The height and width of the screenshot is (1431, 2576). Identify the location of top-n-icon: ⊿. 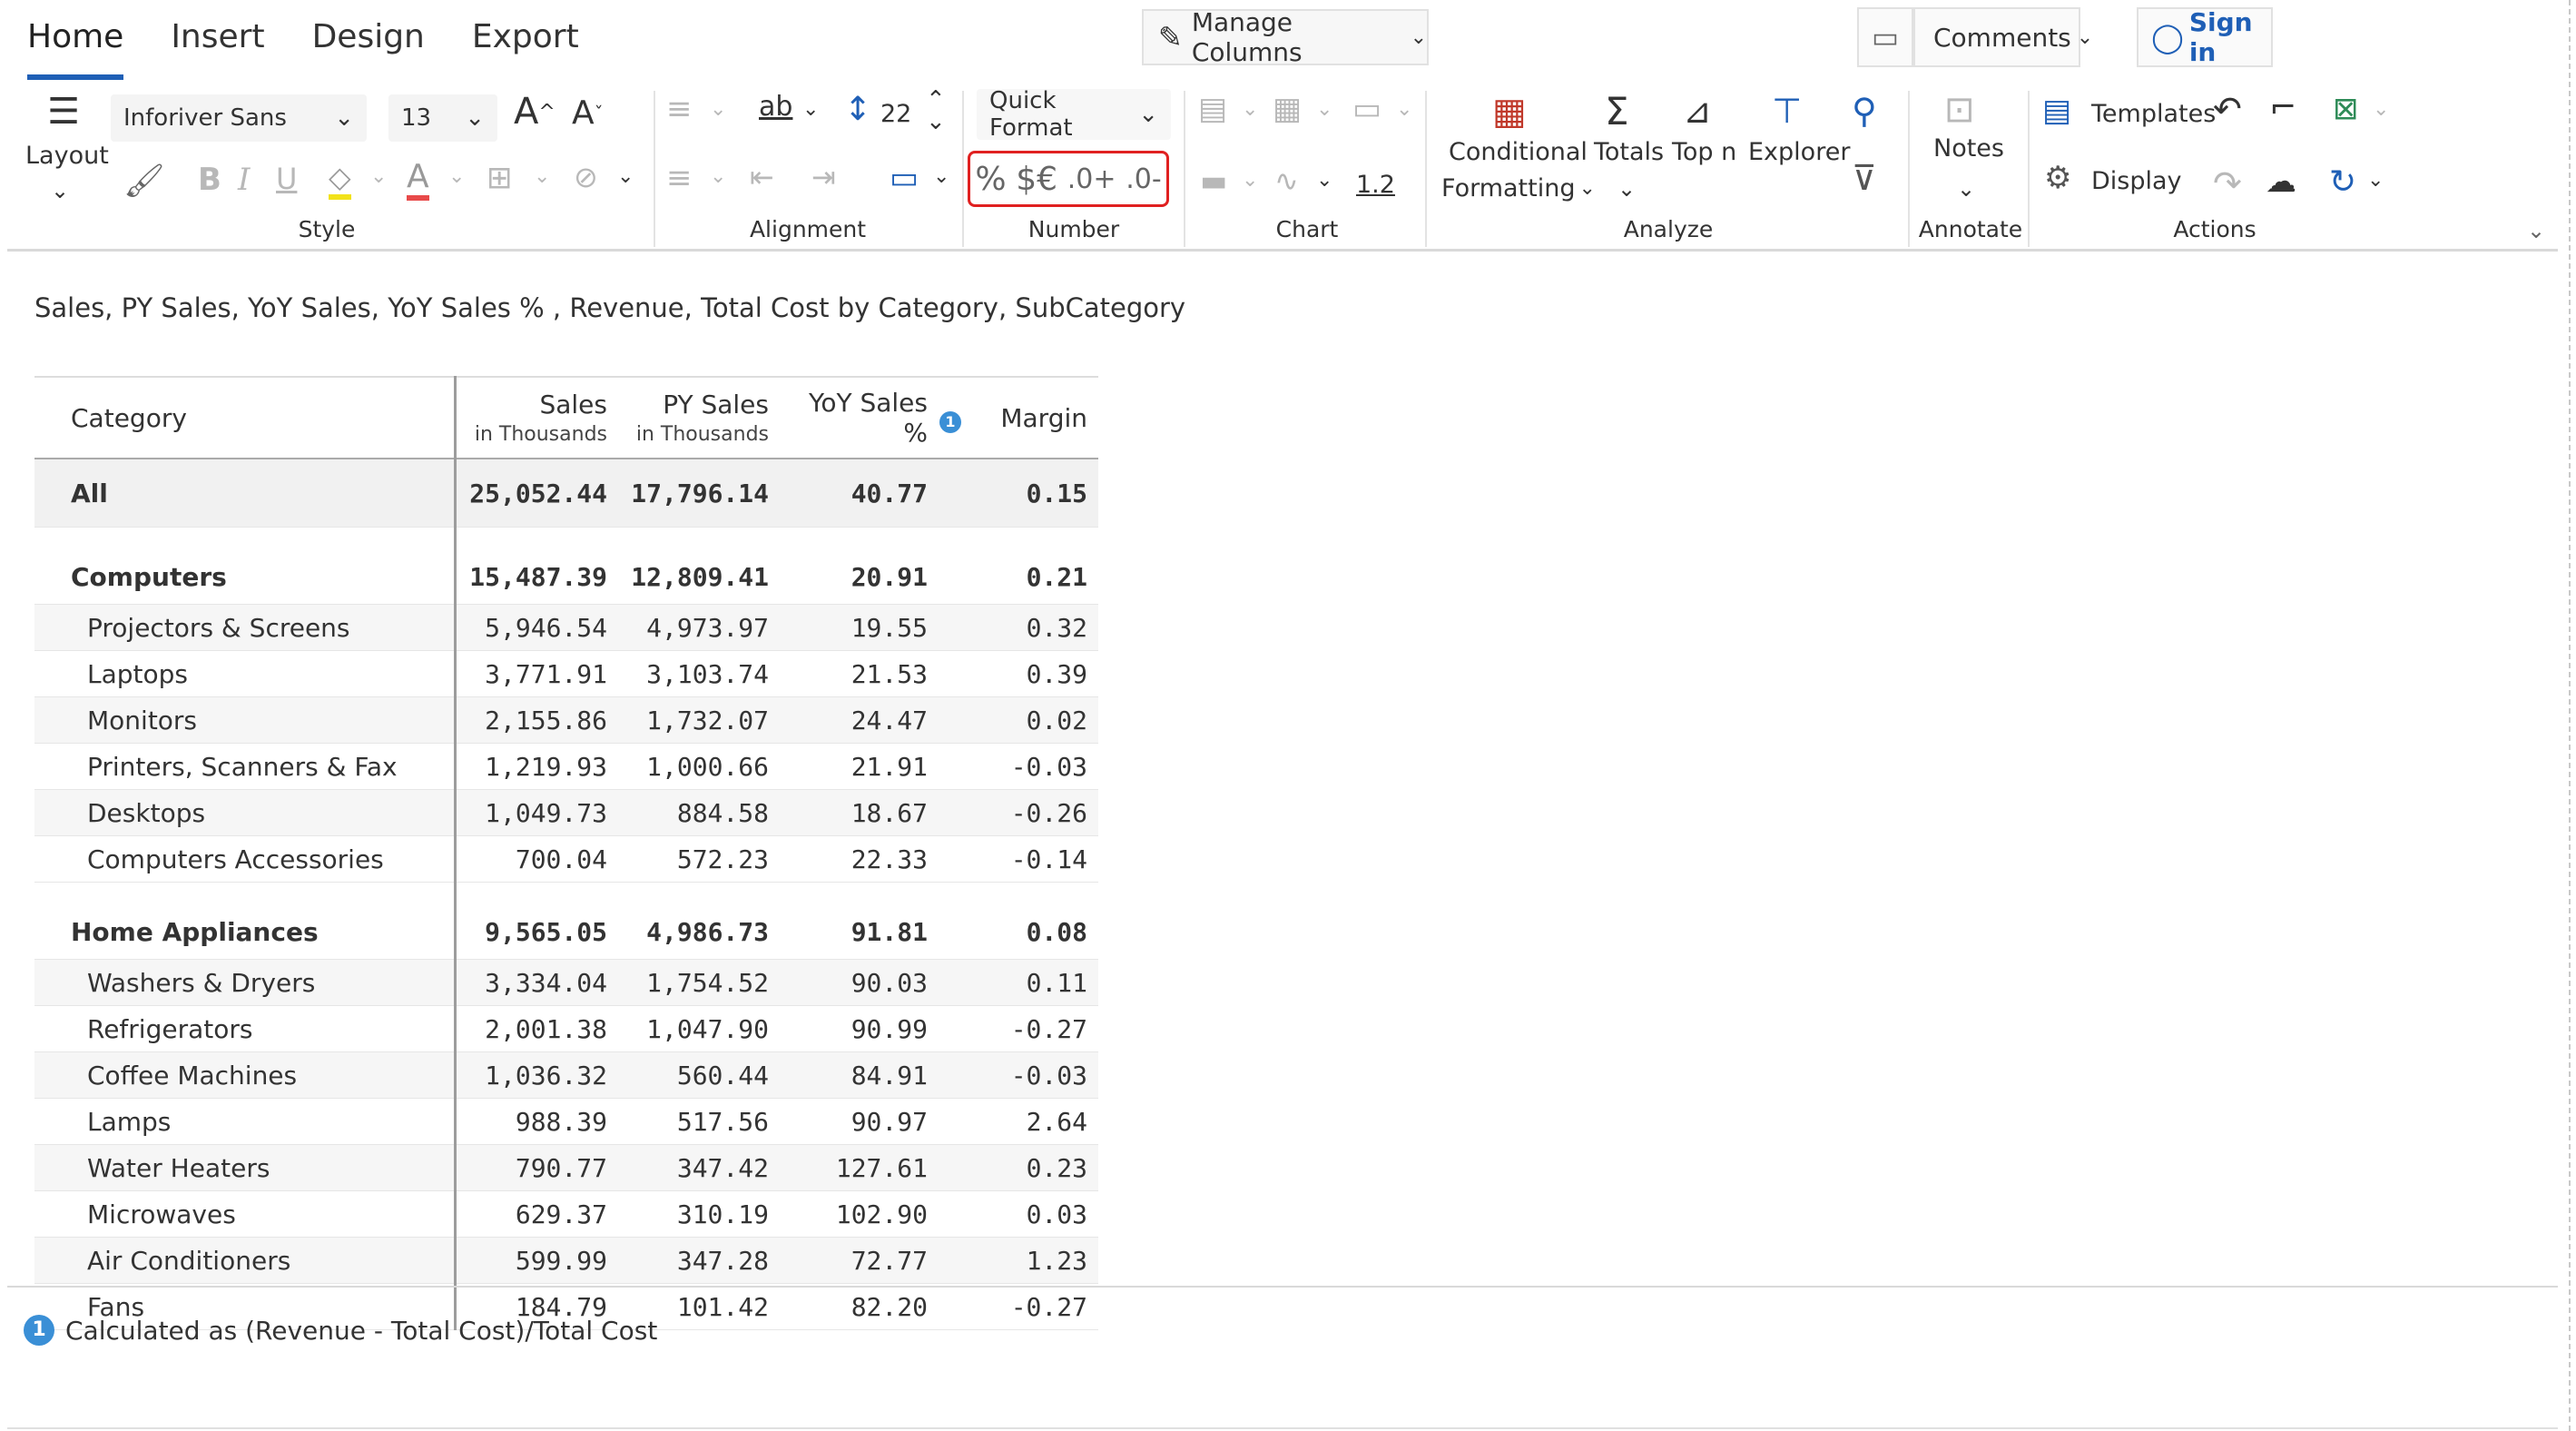
(1697, 111).